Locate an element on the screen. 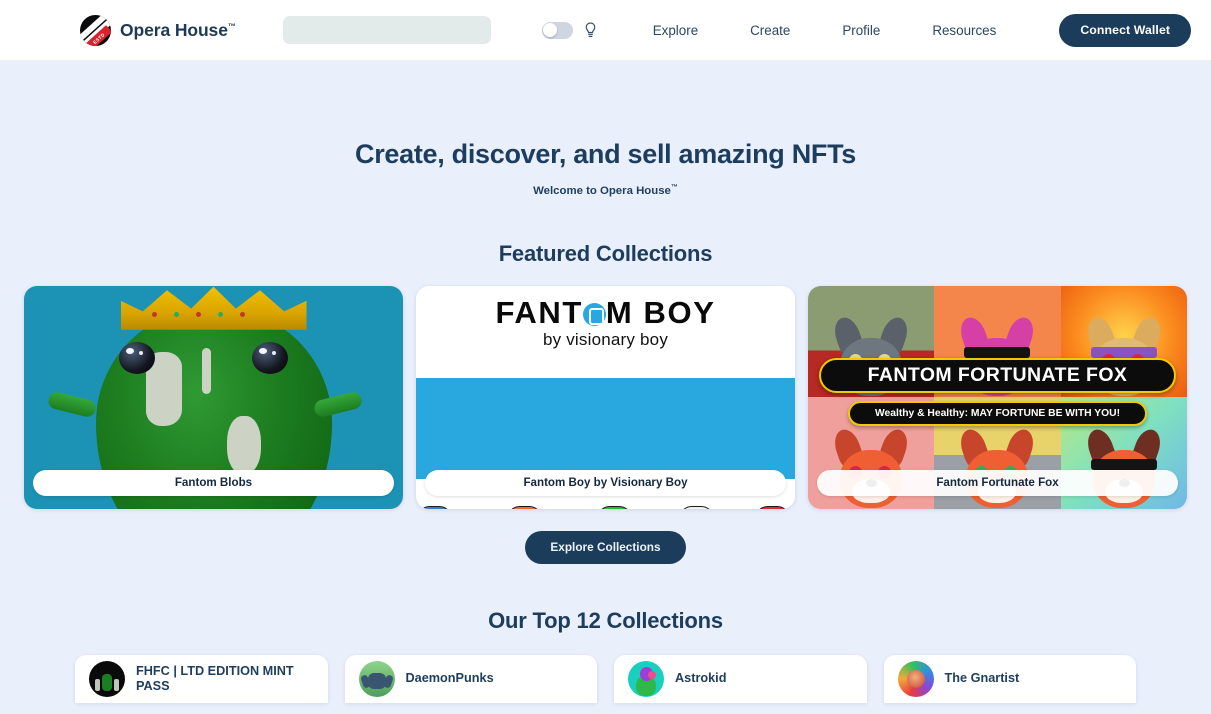 This screenshot has width=1211, height=714. explore-collections-button: Explore Collections is located at coordinates (605, 547).